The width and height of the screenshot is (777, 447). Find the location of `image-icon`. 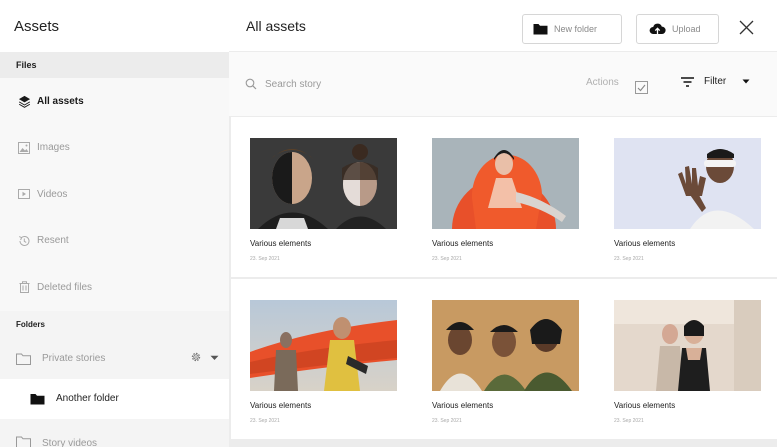

image-icon is located at coordinates (24, 148).